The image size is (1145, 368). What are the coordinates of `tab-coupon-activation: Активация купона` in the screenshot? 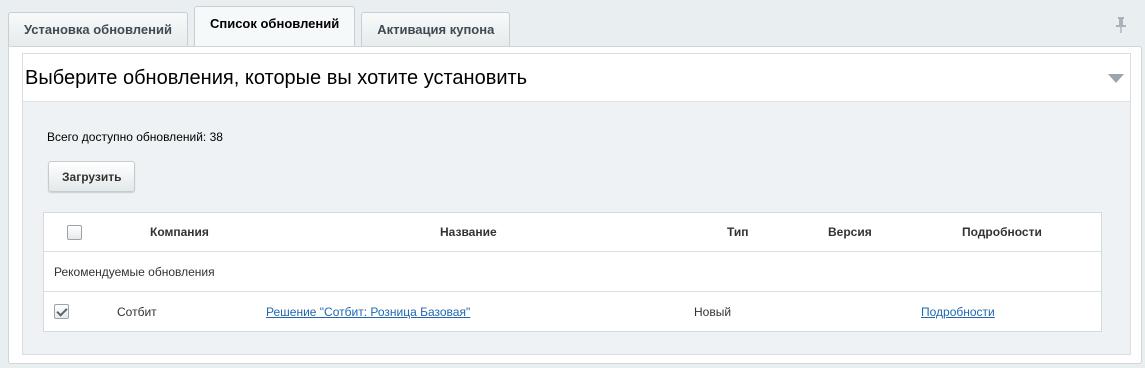 It's located at (436, 29).